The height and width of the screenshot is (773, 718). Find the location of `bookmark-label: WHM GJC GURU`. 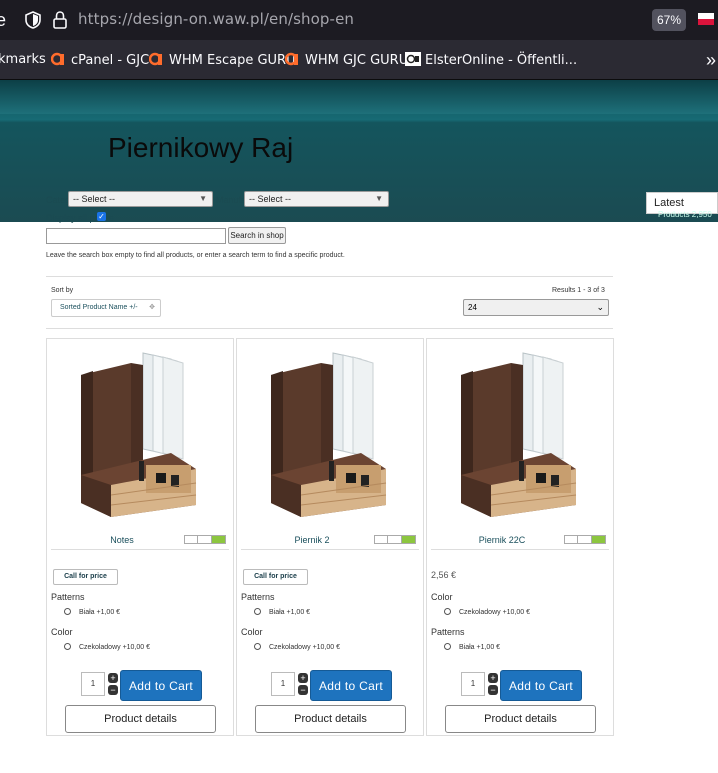

bookmark-label: WHM GJC GURU is located at coordinates (357, 60).